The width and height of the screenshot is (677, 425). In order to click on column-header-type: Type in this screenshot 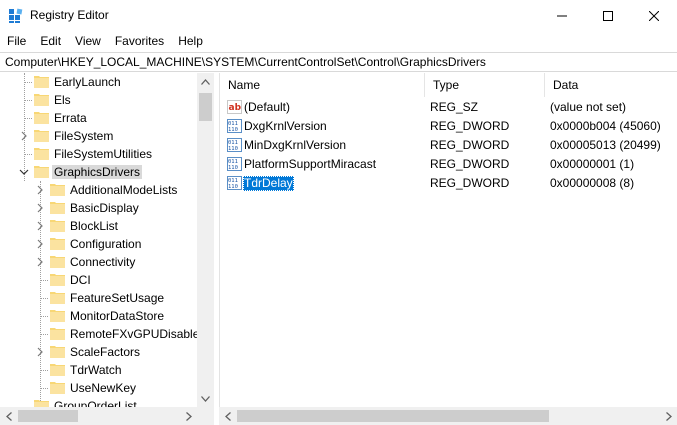, I will do `click(485, 85)`.